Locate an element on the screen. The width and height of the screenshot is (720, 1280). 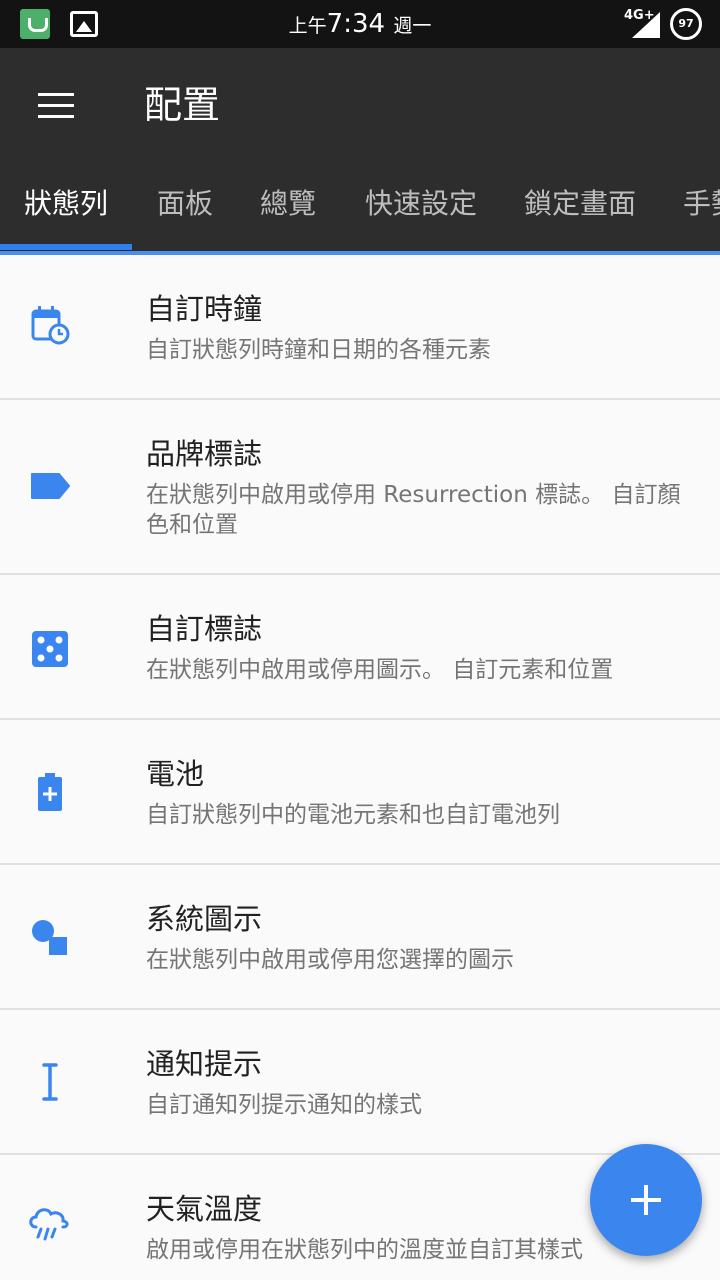
list-item-brand-logo: 品牌標誌 在狀態列中啟用或停用 Resurrection 標誌。 自訂顏色和位置 is located at coordinates (360, 487).